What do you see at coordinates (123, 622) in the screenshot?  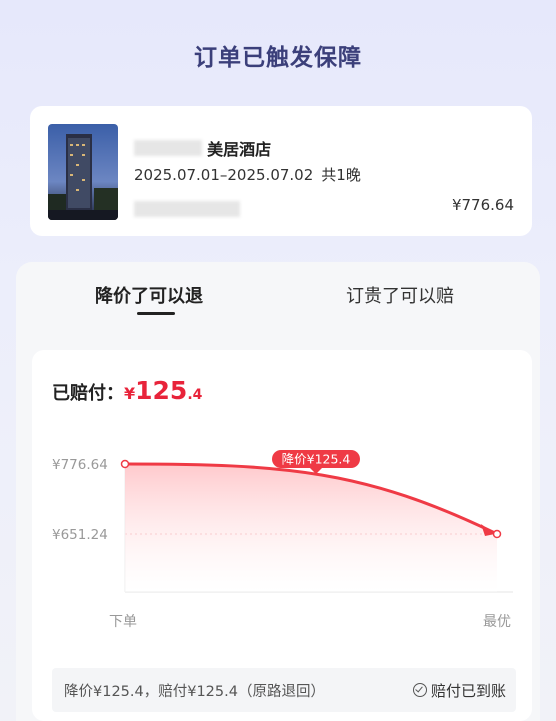 I see `x-tick-label: 下单` at bounding box center [123, 622].